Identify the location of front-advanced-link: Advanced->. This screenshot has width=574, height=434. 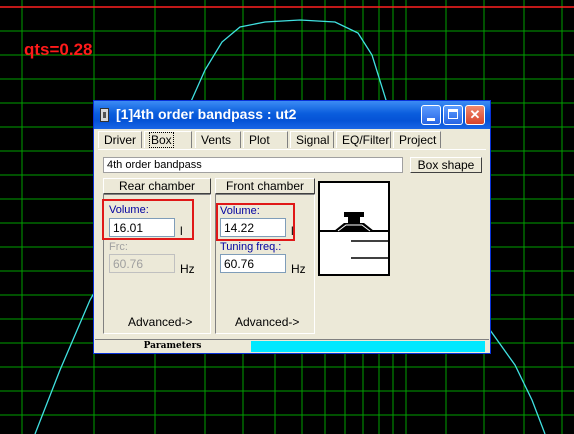
(267, 322).